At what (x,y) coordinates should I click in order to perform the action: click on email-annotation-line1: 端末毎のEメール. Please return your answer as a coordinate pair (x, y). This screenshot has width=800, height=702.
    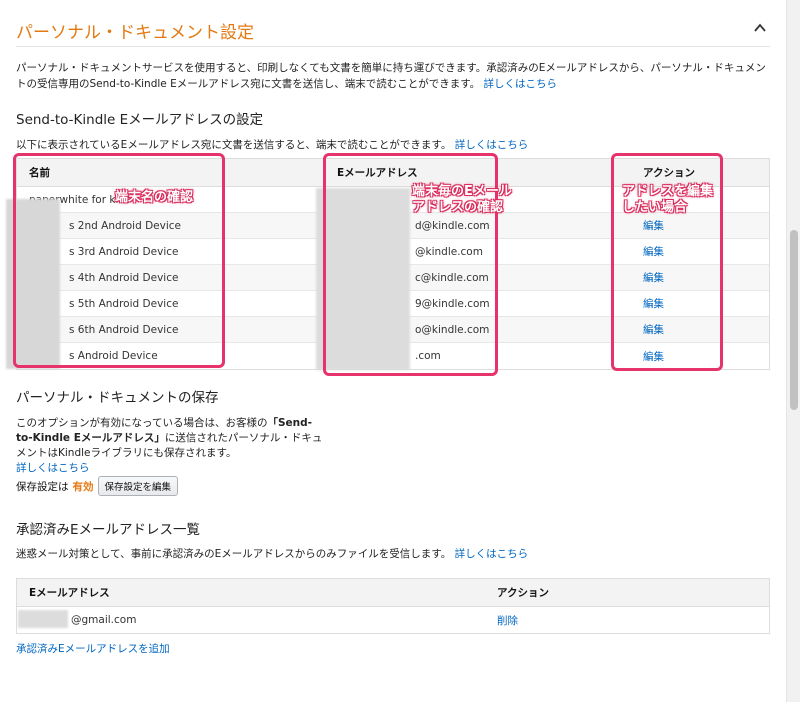
    Looking at the image, I should click on (462, 191).